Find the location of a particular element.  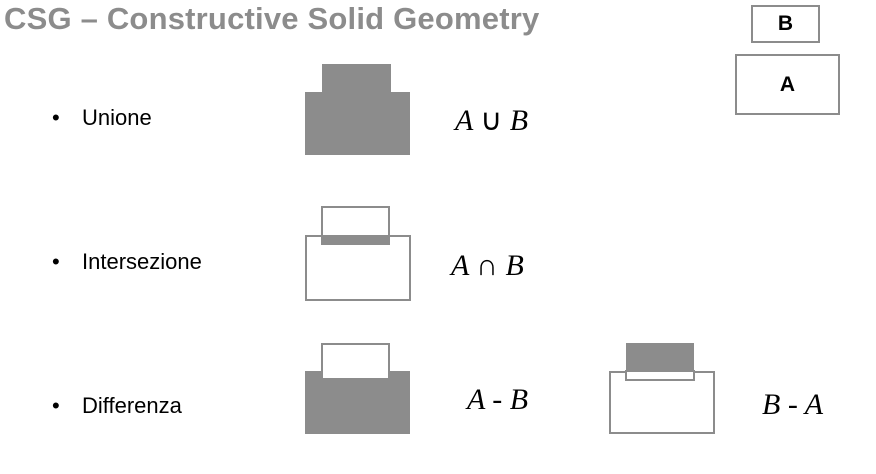

formula-intersection-left: A is located at coordinates (460, 265).